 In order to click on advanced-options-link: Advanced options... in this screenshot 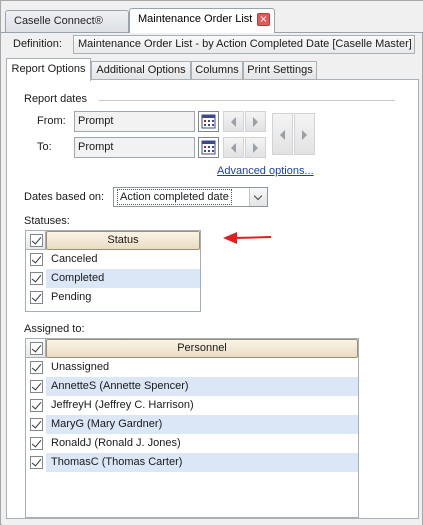, I will do `click(265, 171)`.